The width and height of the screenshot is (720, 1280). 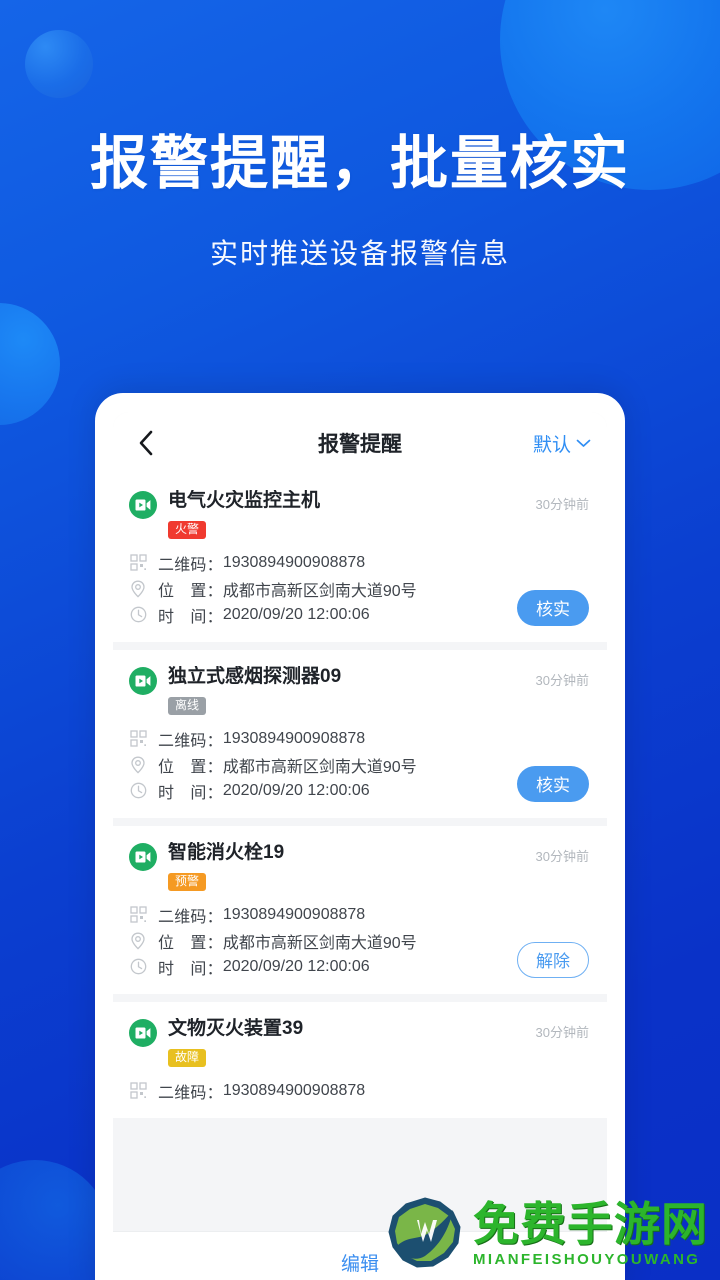 What do you see at coordinates (187, 881) in the screenshot?
I see `status-badge: 预警` at bounding box center [187, 881].